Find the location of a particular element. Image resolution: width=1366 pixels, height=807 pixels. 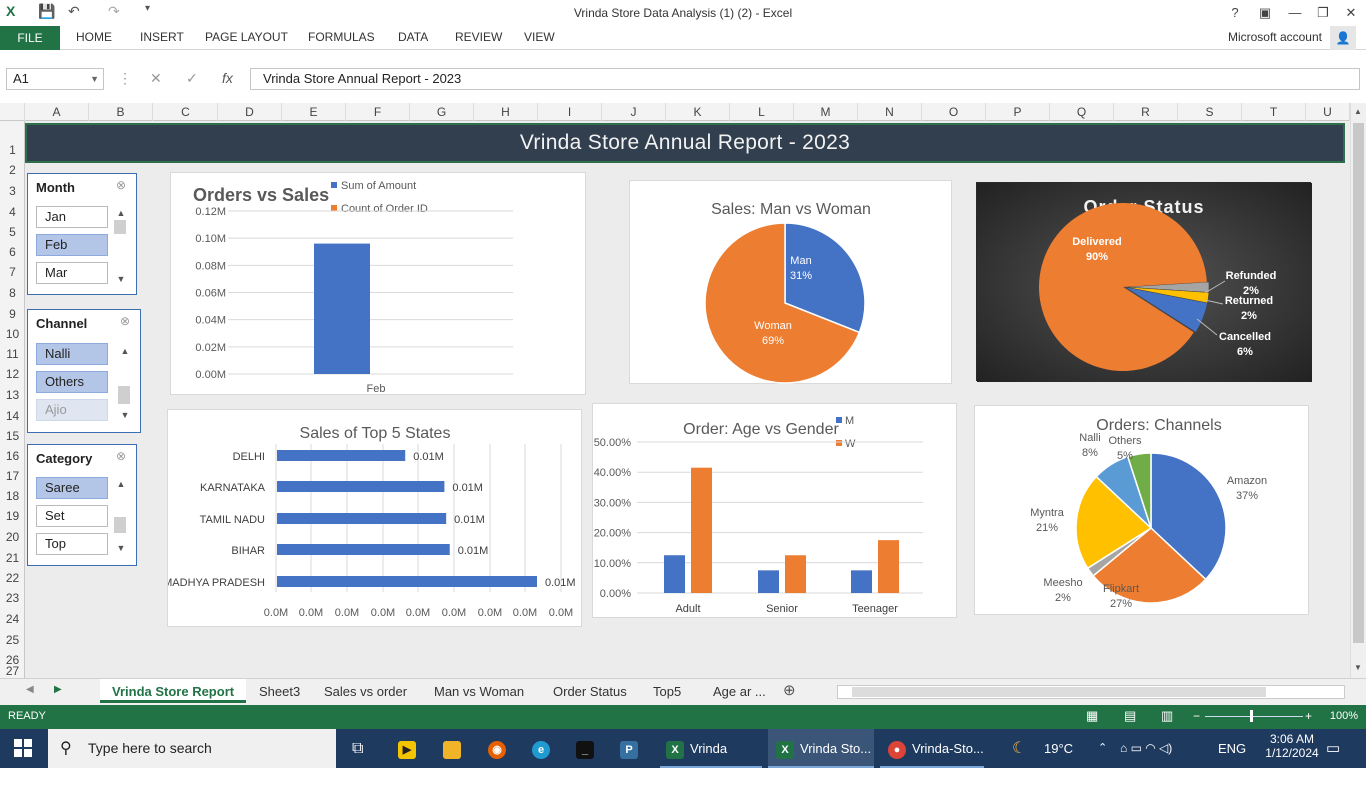

row-header-9: 9 is located at coordinates (12, 314).